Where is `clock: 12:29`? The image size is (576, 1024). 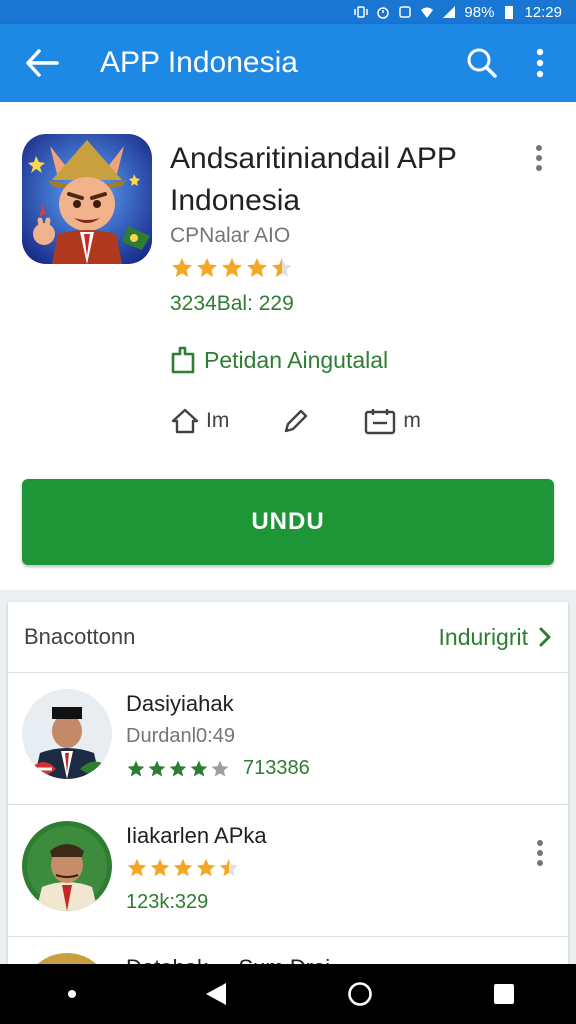 clock: 12:29 is located at coordinates (543, 12).